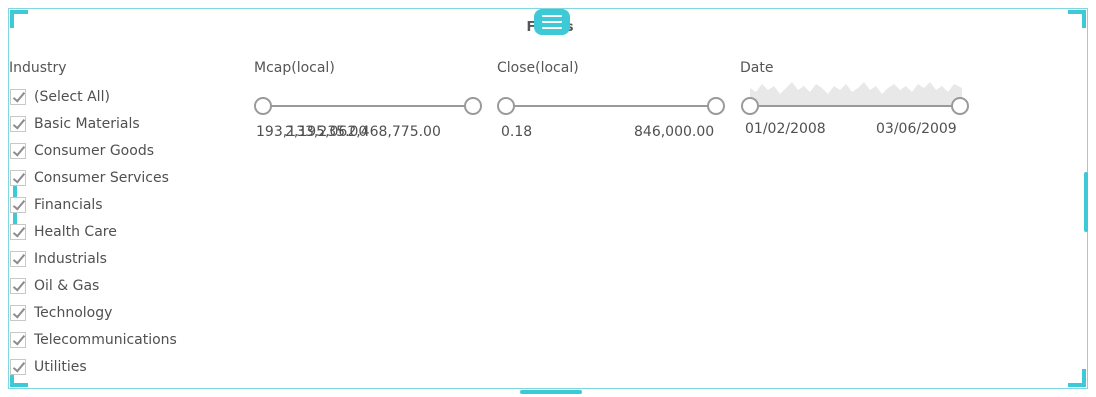 The image size is (1096, 397). What do you see at coordinates (757, 68) in the screenshot?
I see `date-label: Date` at bounding box center [757, 68].